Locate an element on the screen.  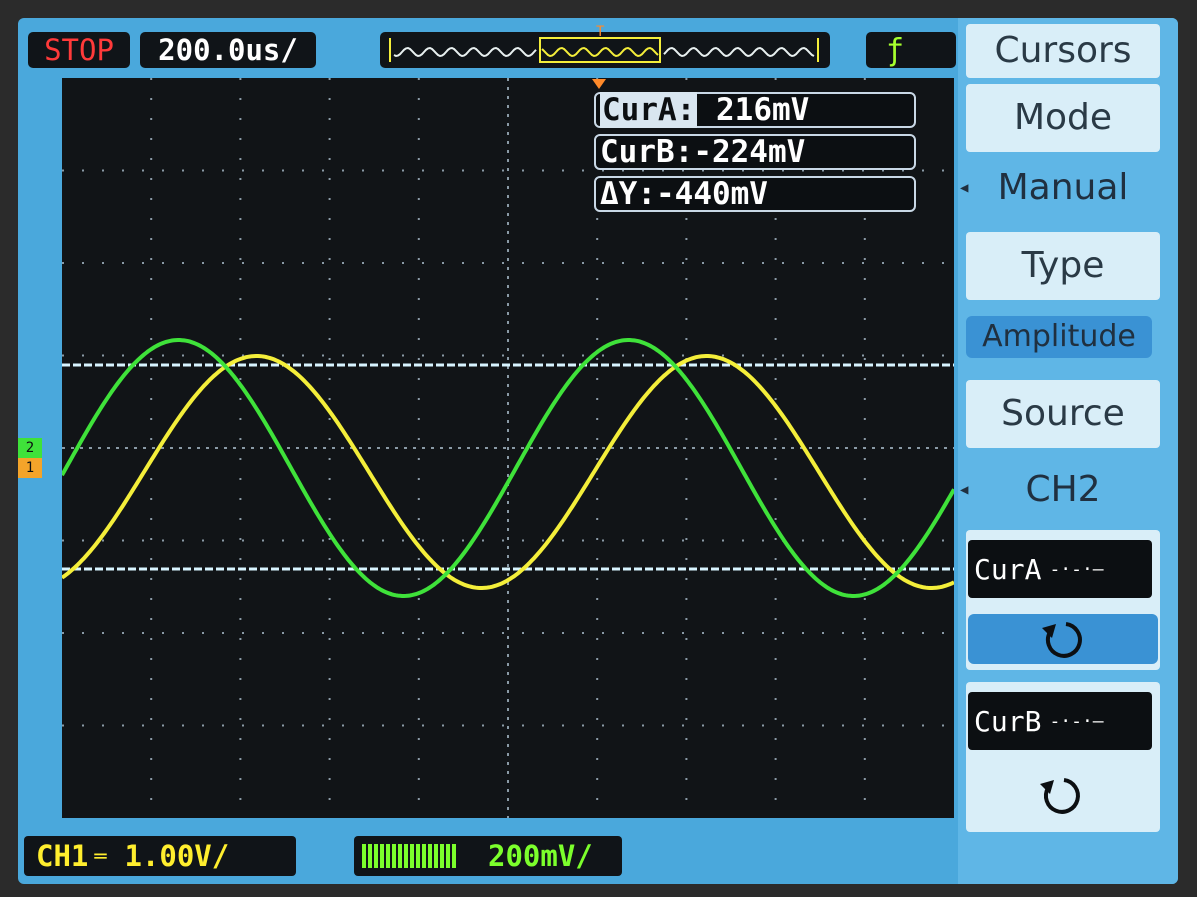
trigger-level-marker is located at coordinates (599, 85).